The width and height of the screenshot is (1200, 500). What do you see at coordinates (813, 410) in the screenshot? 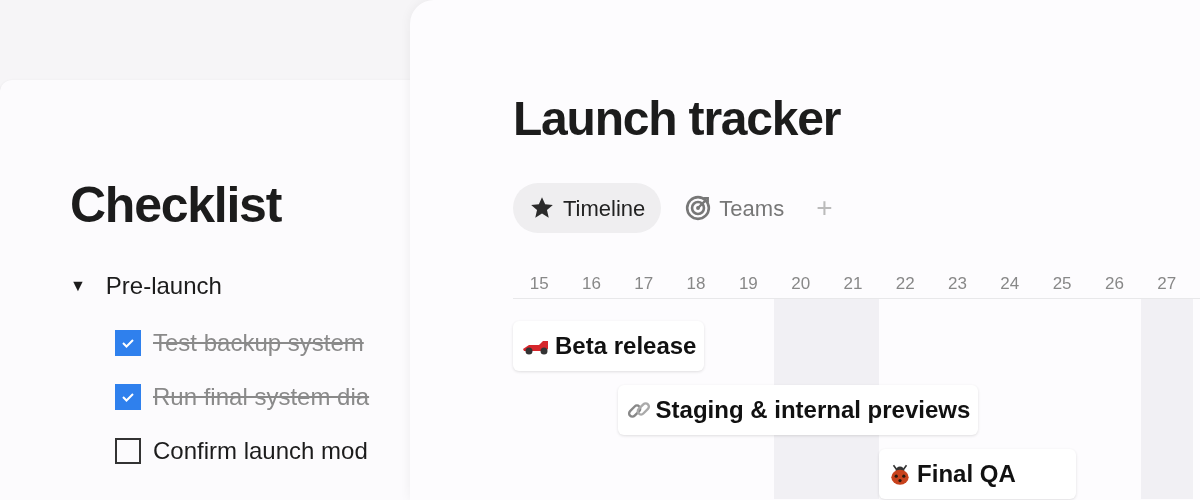
I see `timeline-item-label: Staging & internal previews` at bounding box center [813, 410].